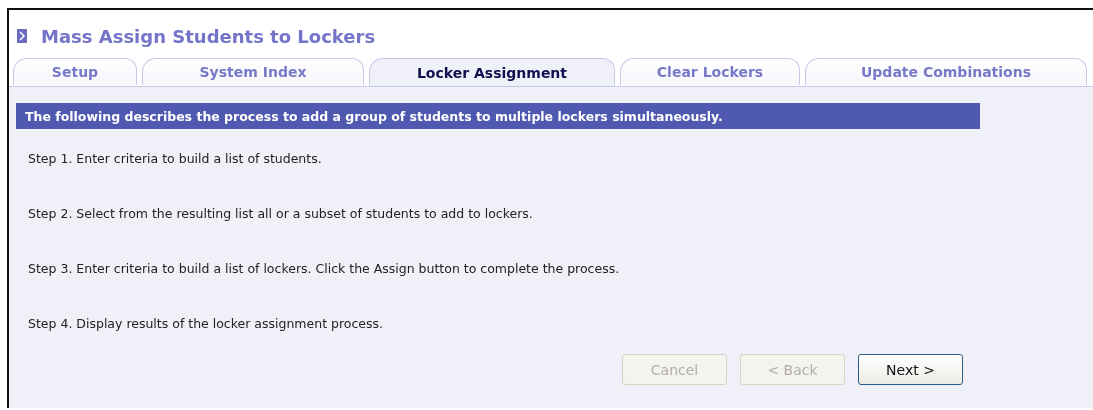 This screenshot has height=410, width=1093. I want to click on page-title: Mass Assign Students to Lockers, so click(208, 36).